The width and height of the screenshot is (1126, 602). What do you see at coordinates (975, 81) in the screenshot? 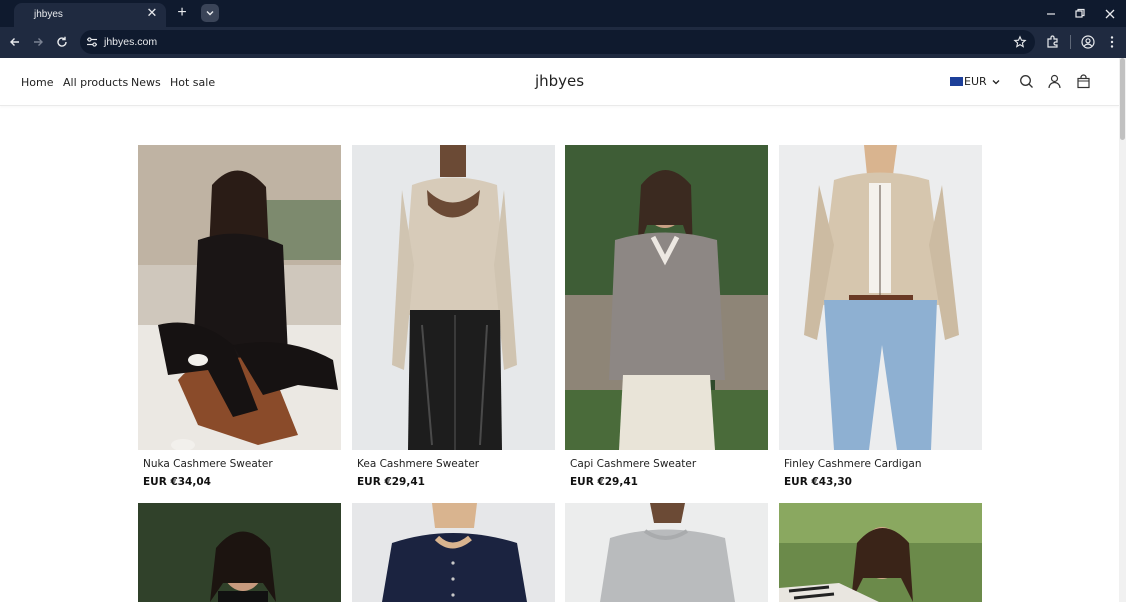
I see `currency-label: EUR` at bounding box center [975, 81].